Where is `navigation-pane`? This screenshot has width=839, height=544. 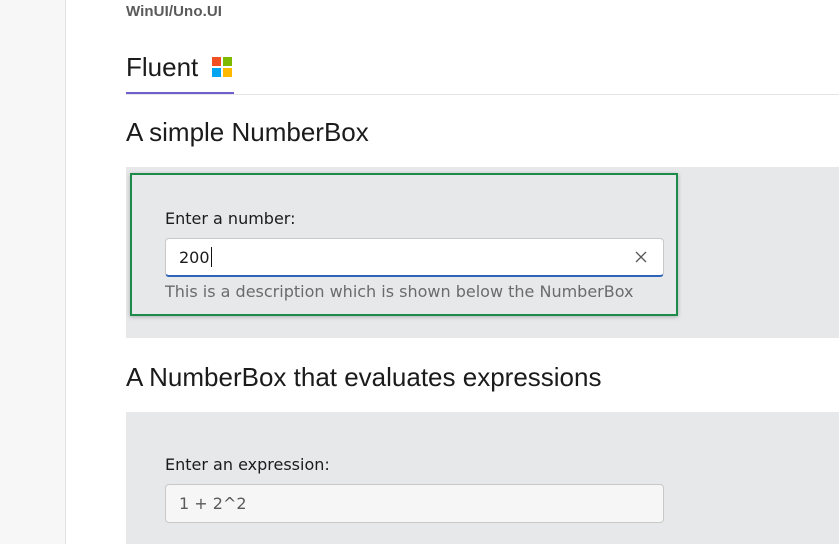
navigation-pane is located at coordinates (33, 272).